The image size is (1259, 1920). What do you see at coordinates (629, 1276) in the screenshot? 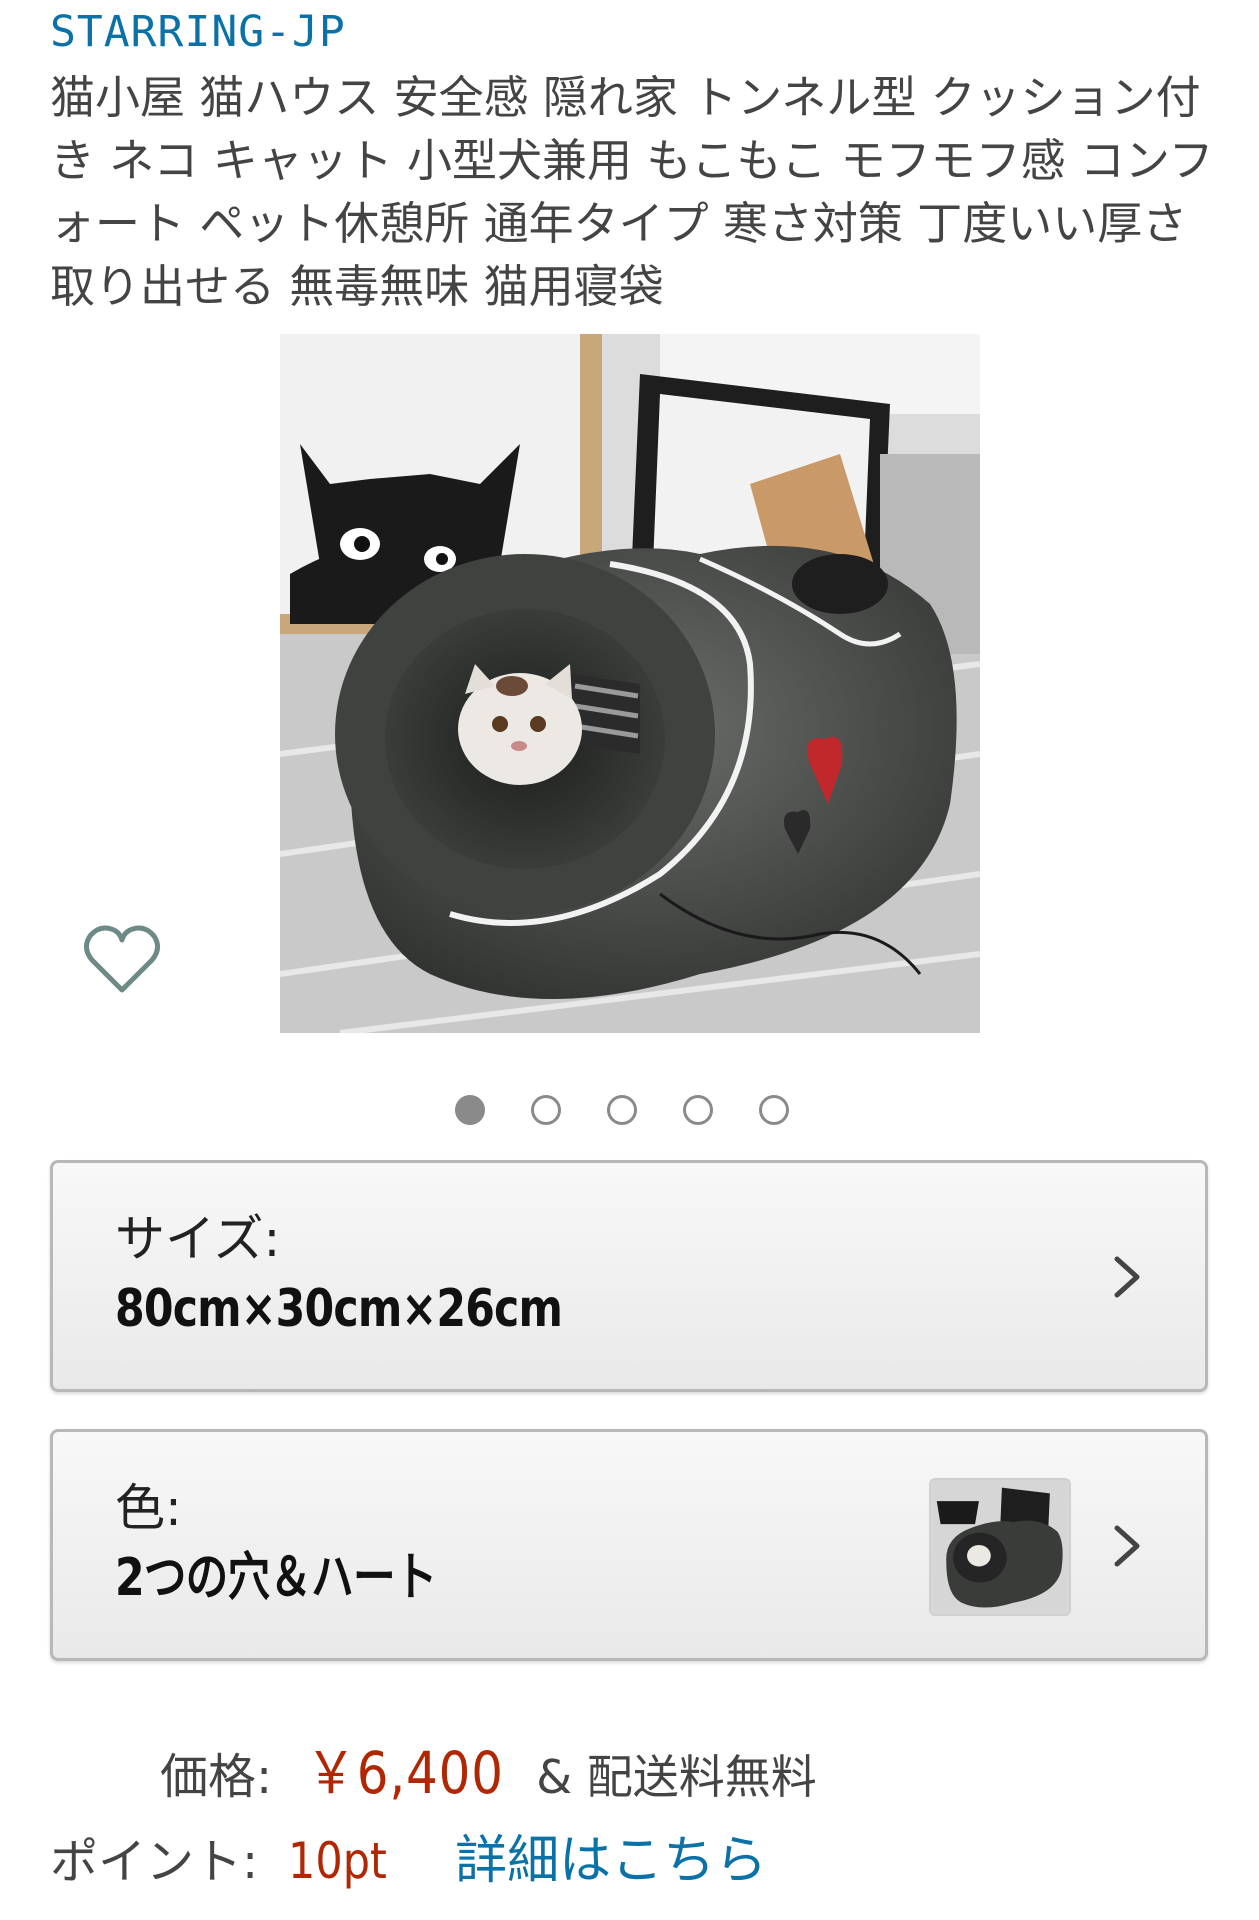
I see `size-selector: サイズ: 80cm×30cm×26cm` at bounding box center [629, 1276].